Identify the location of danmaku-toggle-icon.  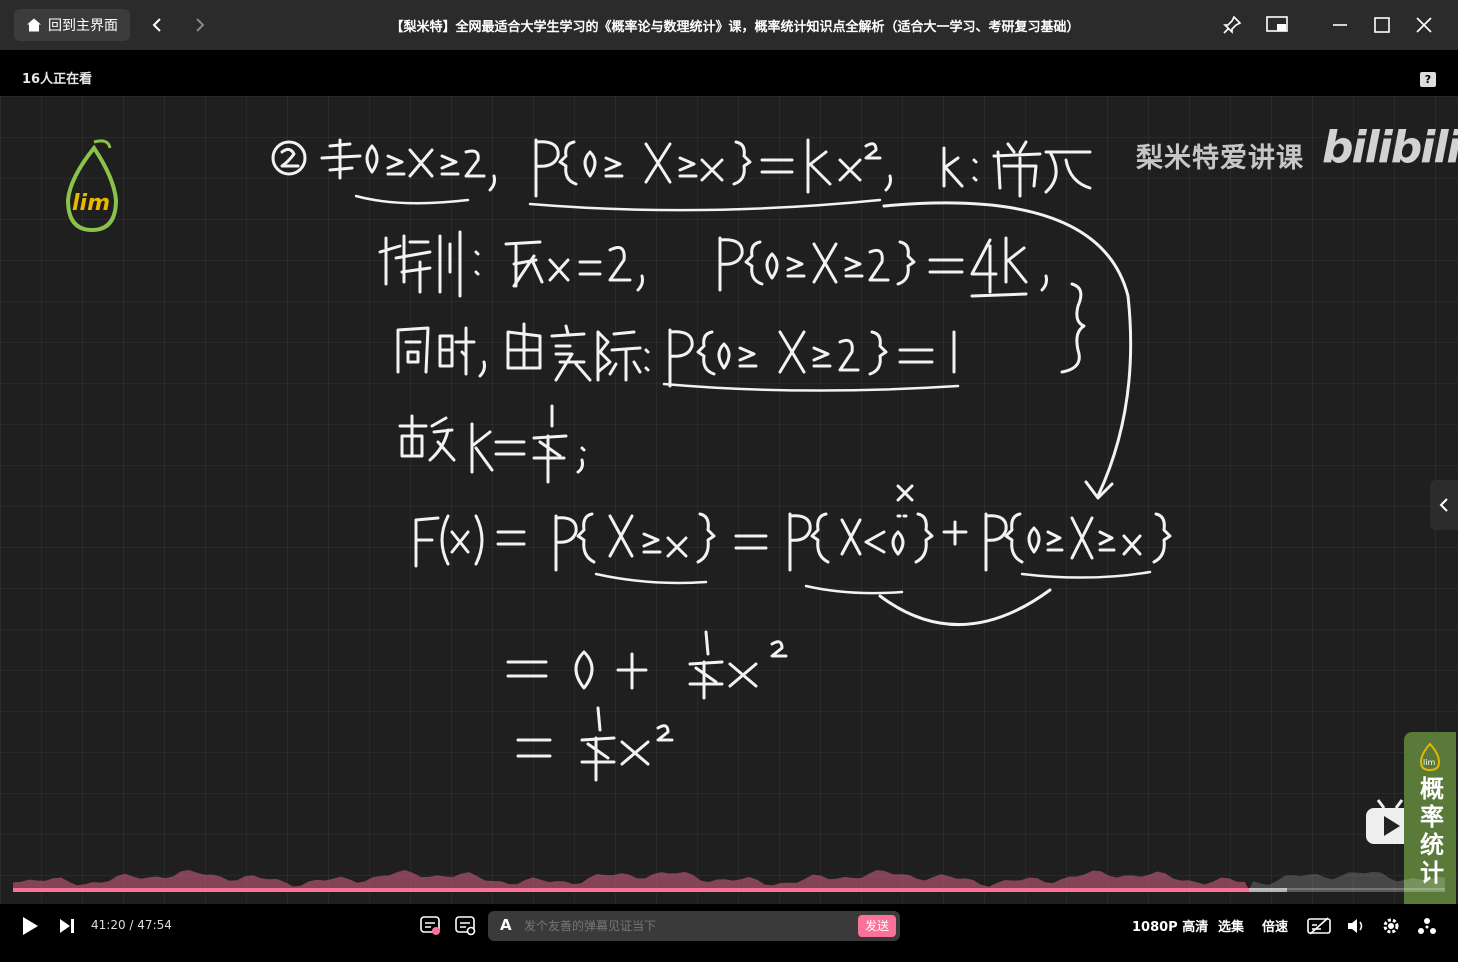
(430, 925).